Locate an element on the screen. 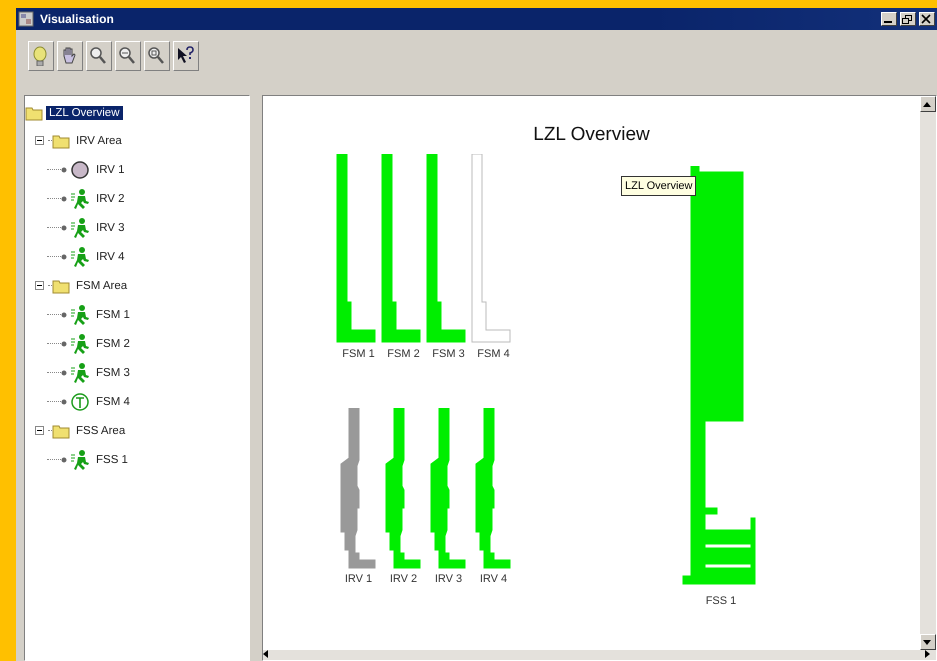 This screenshot has width=937, height=661. machine-label: IRV 3 is located at coordinates (448, 579).